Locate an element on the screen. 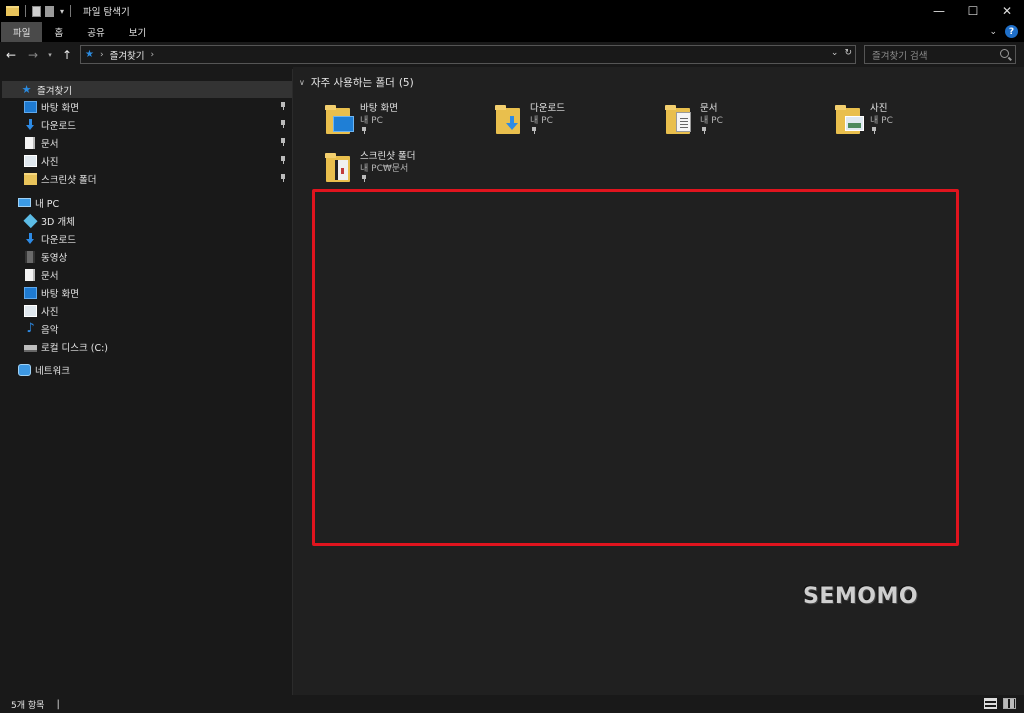 The image size is (1024, 713). tab-file: 파일 is located at coordinates (22, 32).